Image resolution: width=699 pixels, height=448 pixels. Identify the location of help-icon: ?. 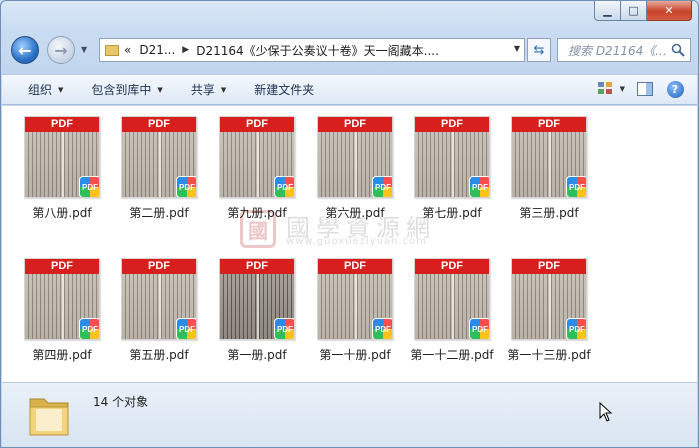
(675, 89).